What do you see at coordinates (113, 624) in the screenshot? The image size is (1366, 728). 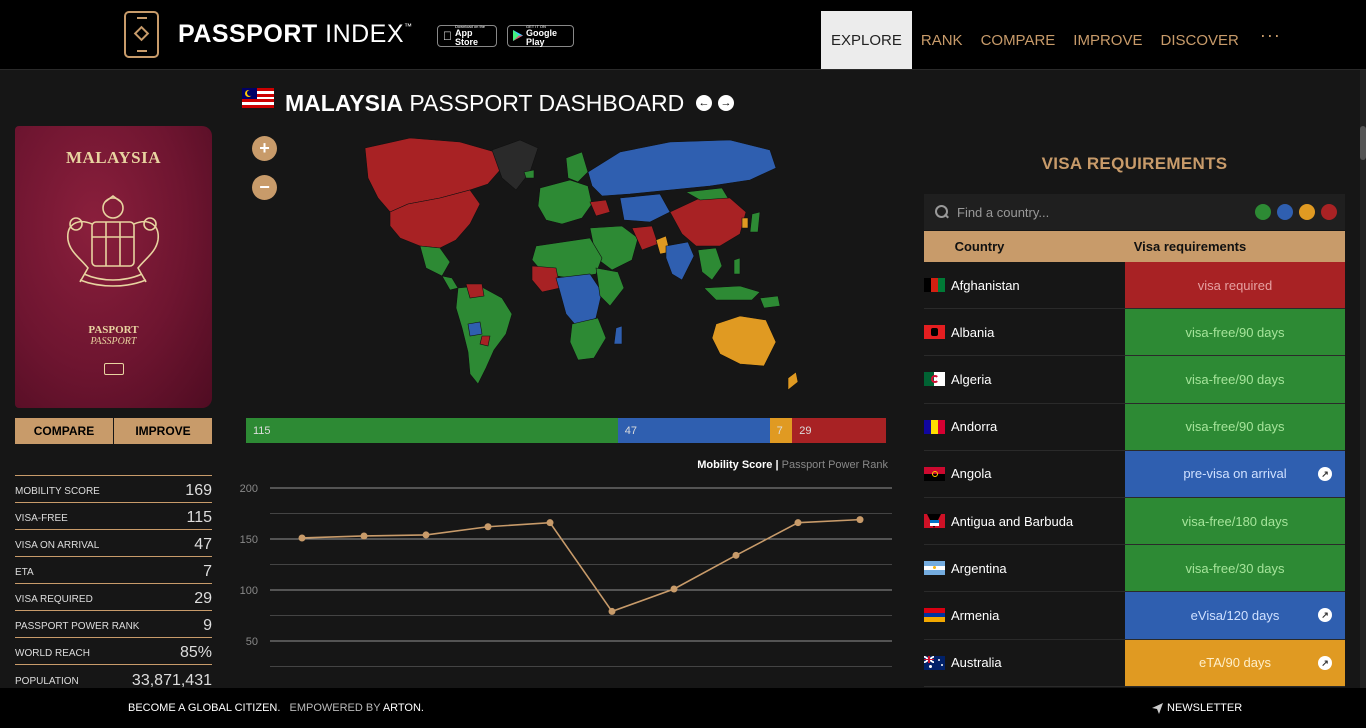 I see `stat-power-rank: PASSPORT POWER RANK 9` at bounding box center [113, 624].